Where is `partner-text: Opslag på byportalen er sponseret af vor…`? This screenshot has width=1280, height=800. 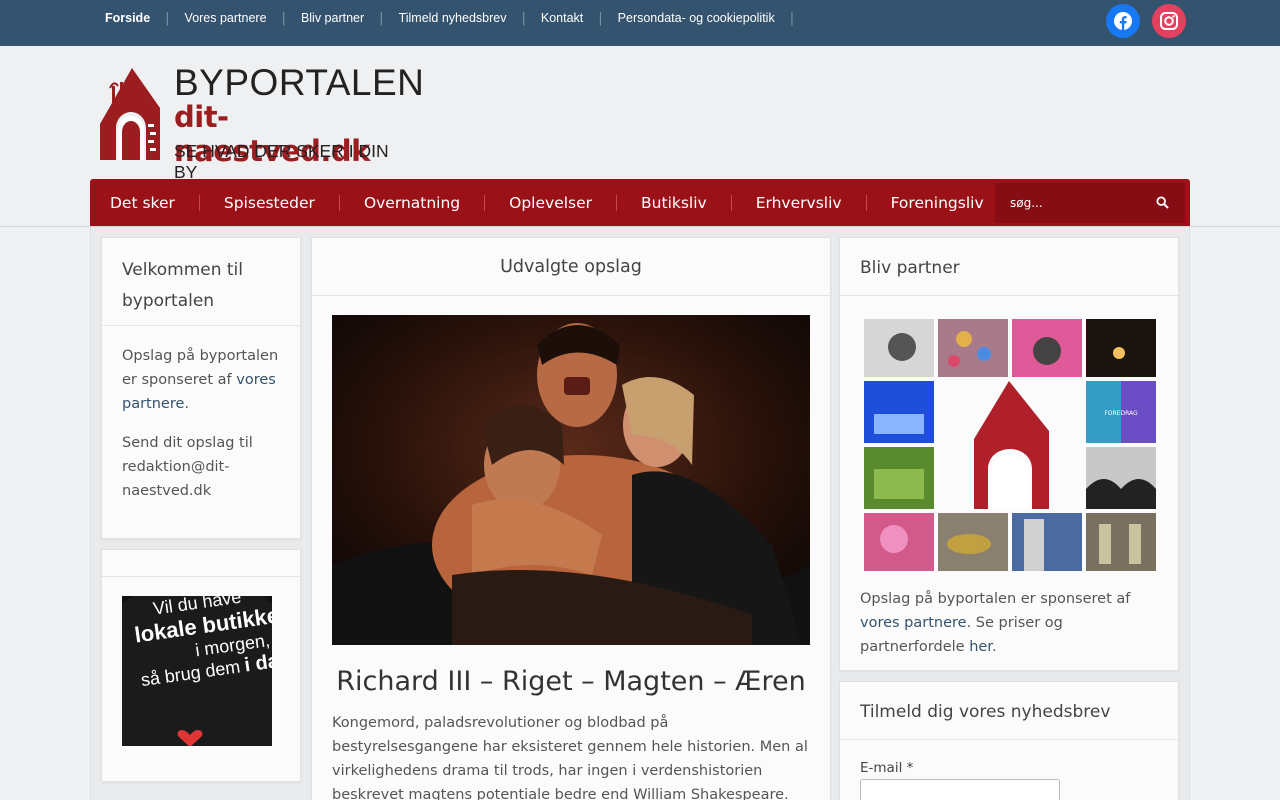
partner-text: Opslag på byportalen er sponseret af vor… is located at coordinates (1010, 623).